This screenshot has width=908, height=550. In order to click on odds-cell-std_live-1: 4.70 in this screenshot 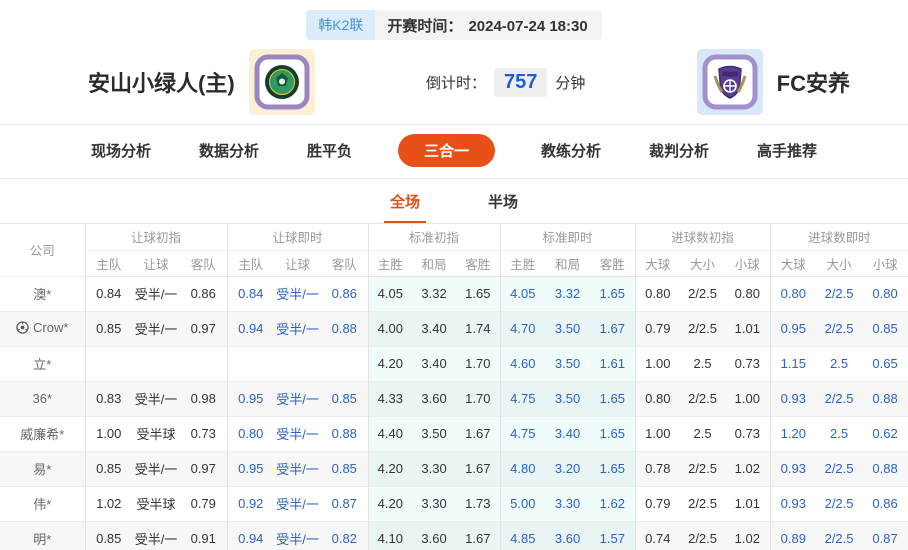, I will do `click(522, 328)`.